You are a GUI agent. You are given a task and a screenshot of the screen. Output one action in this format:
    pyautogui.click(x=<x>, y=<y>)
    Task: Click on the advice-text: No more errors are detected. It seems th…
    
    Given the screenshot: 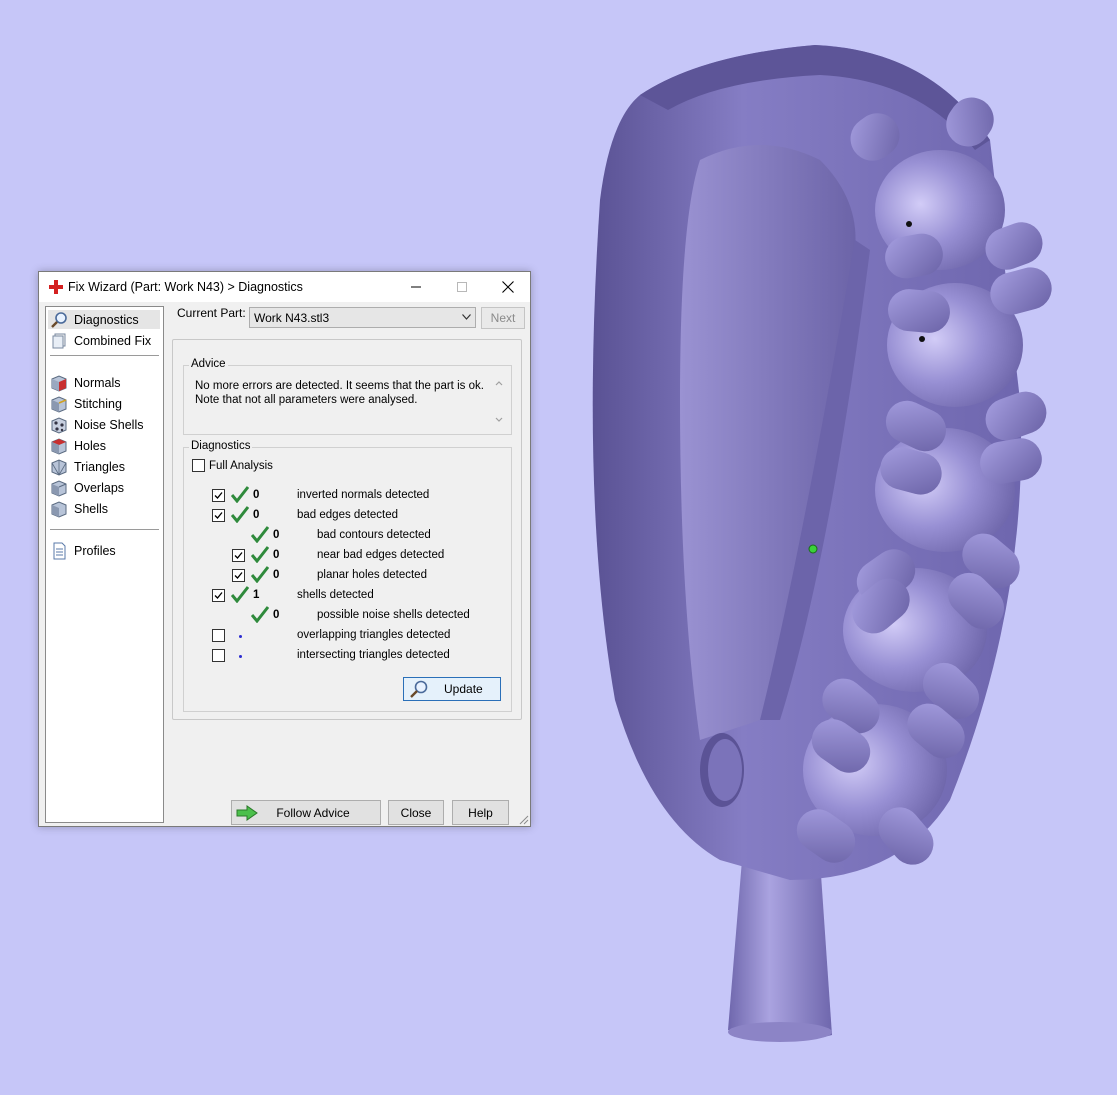 What is the action you would take?
    pyautogui.click(x=342, y=393)
    